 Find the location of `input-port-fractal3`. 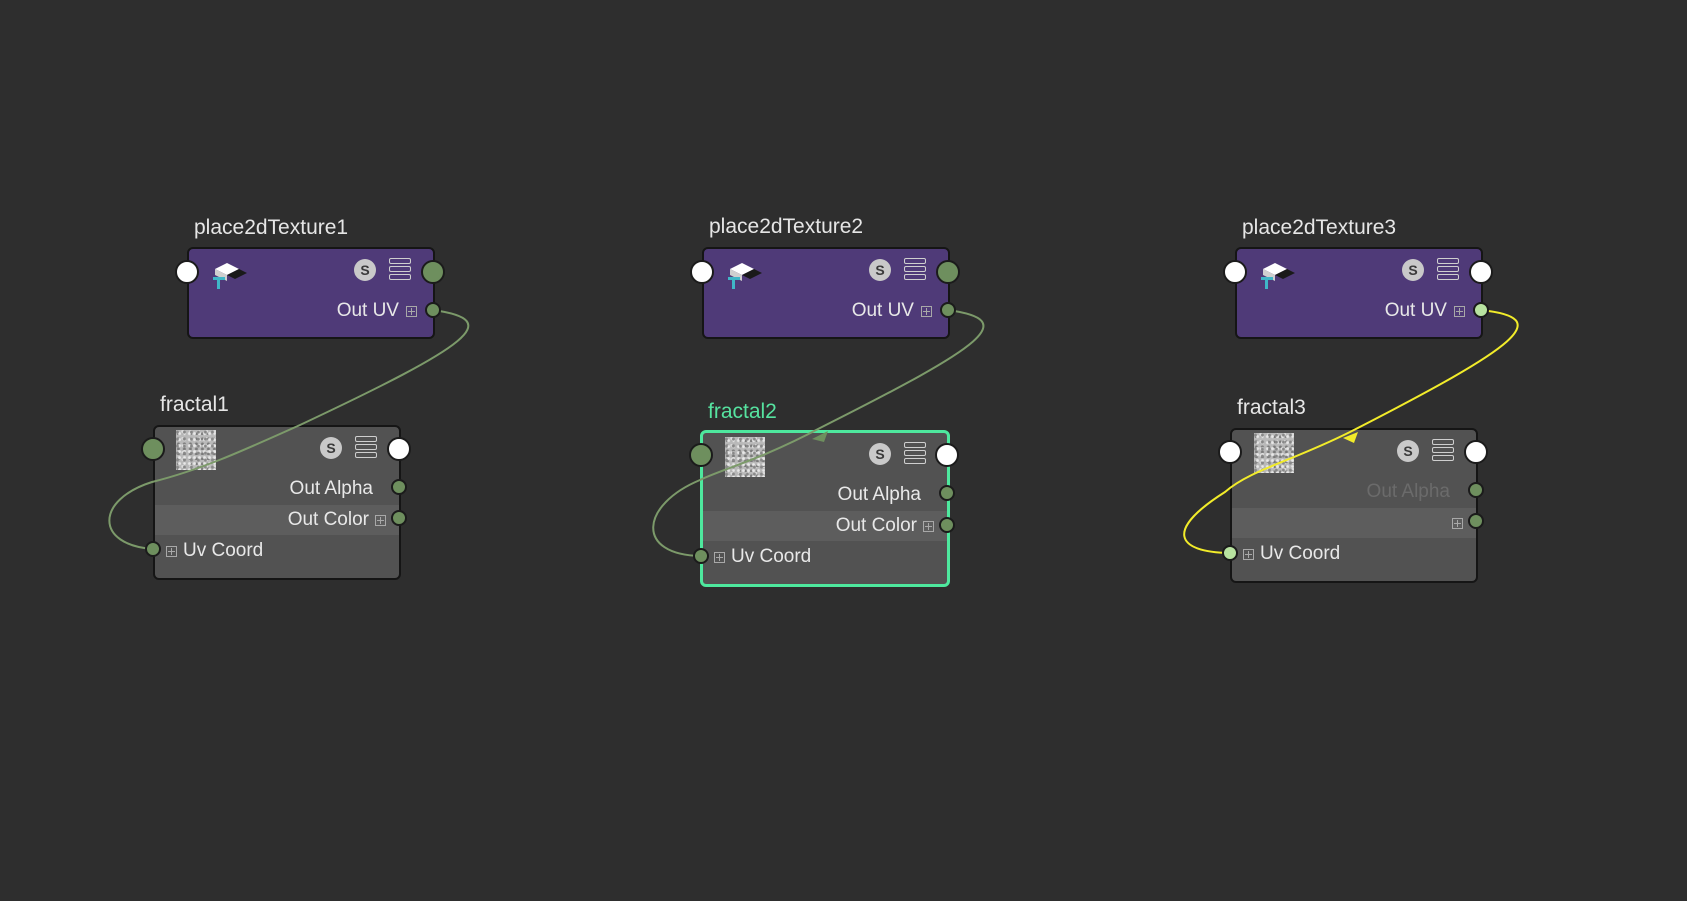

input-port-fractal3 is located at coordinates (1230, 452).